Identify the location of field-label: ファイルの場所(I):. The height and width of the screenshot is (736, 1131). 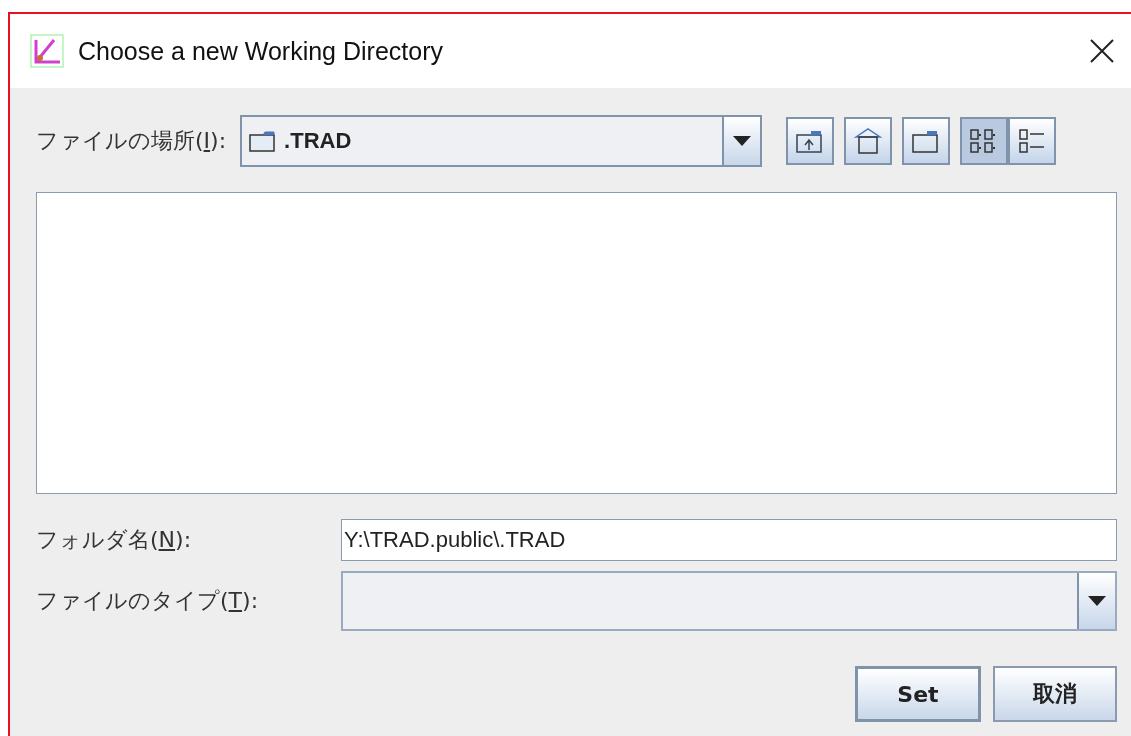
(131, 141).